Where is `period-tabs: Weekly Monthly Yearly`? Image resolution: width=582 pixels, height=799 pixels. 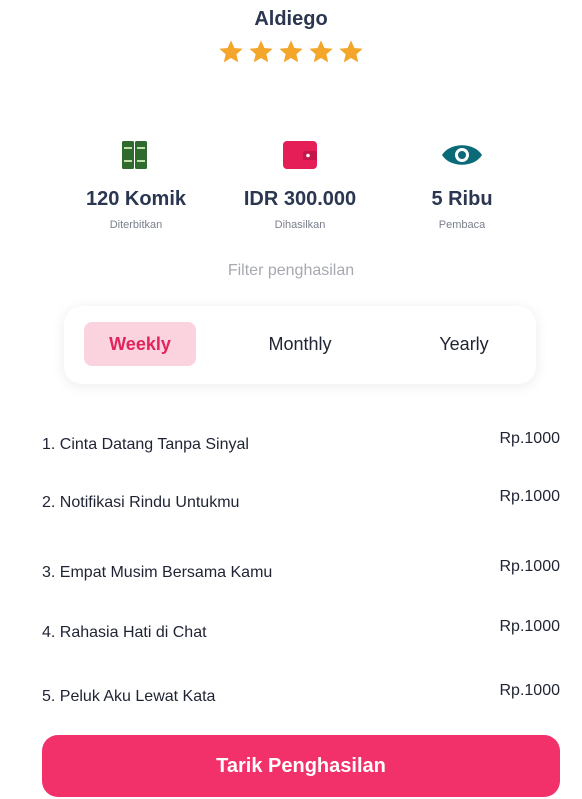 period-tabs: Weekly Monthly Yearly is located at coordinates (300, 345).